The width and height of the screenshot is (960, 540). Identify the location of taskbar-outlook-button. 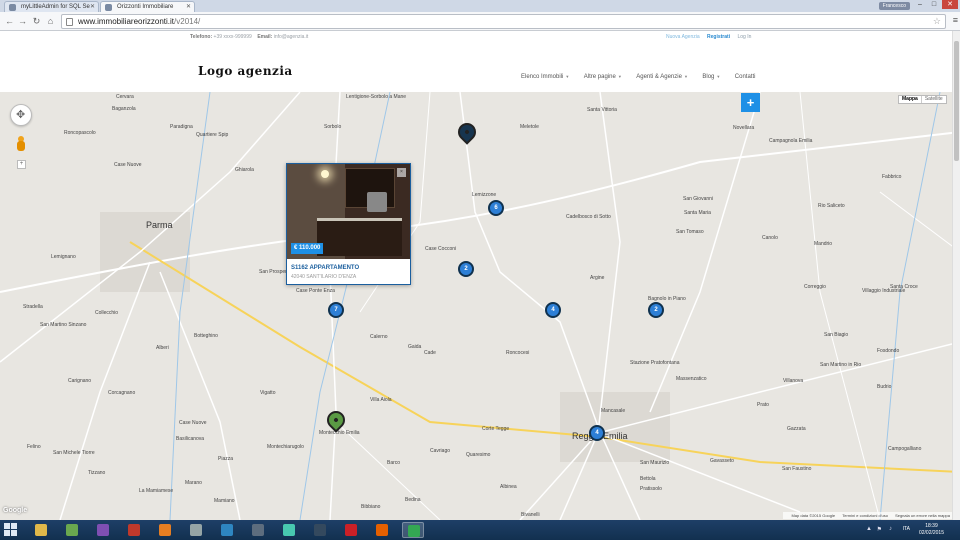
(227, 530).